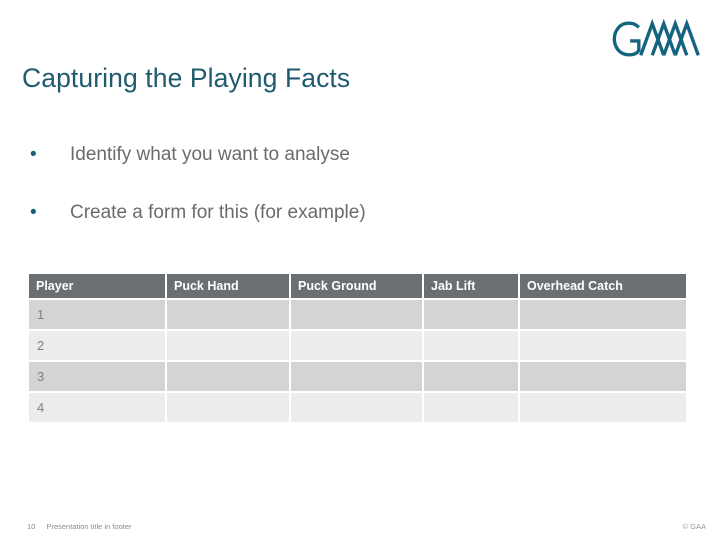 This screenshot has width=720, height=540. Describe the element at coordinates (352, 171) in the screenshot. I see `list-item: • Identify what you want to analyse` at that location.